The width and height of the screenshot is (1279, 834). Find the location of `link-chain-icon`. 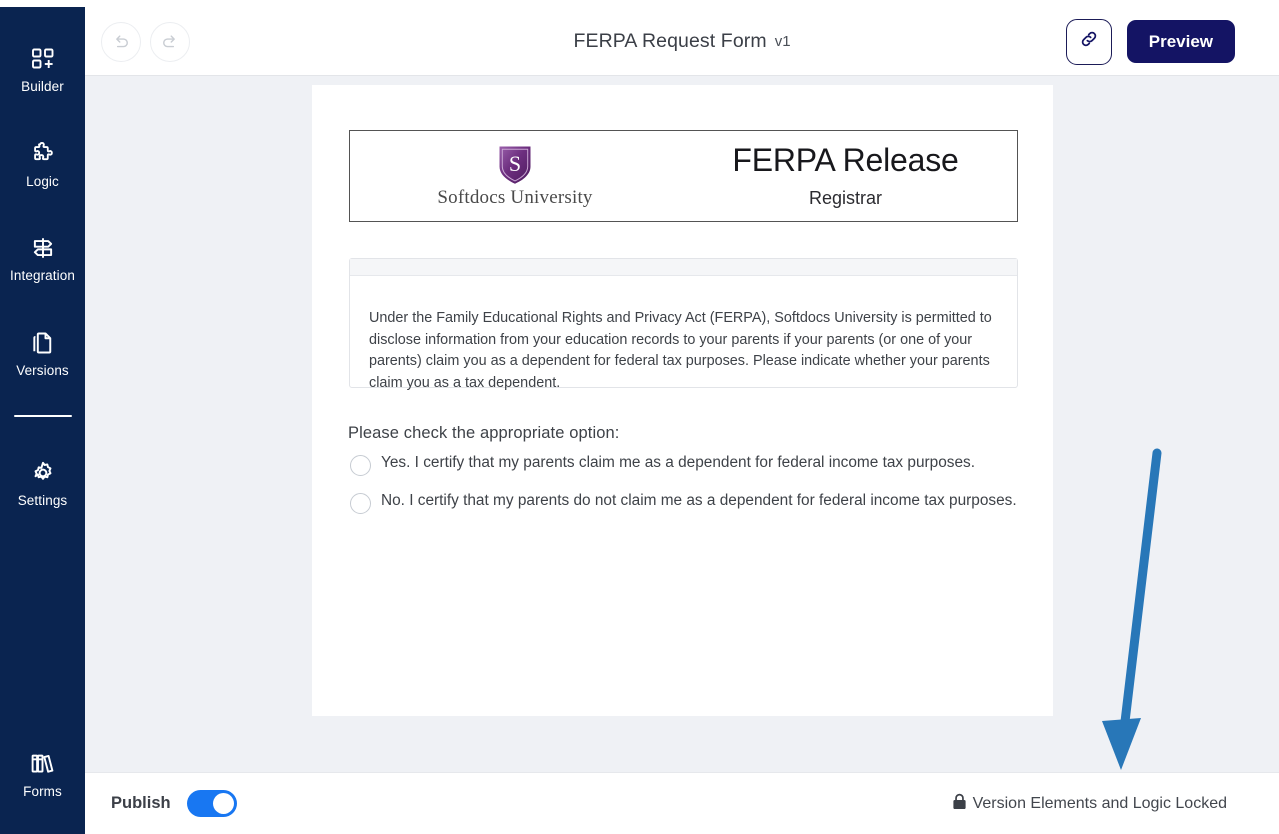

link-chain-icon is located at coordinates (1089, 41).